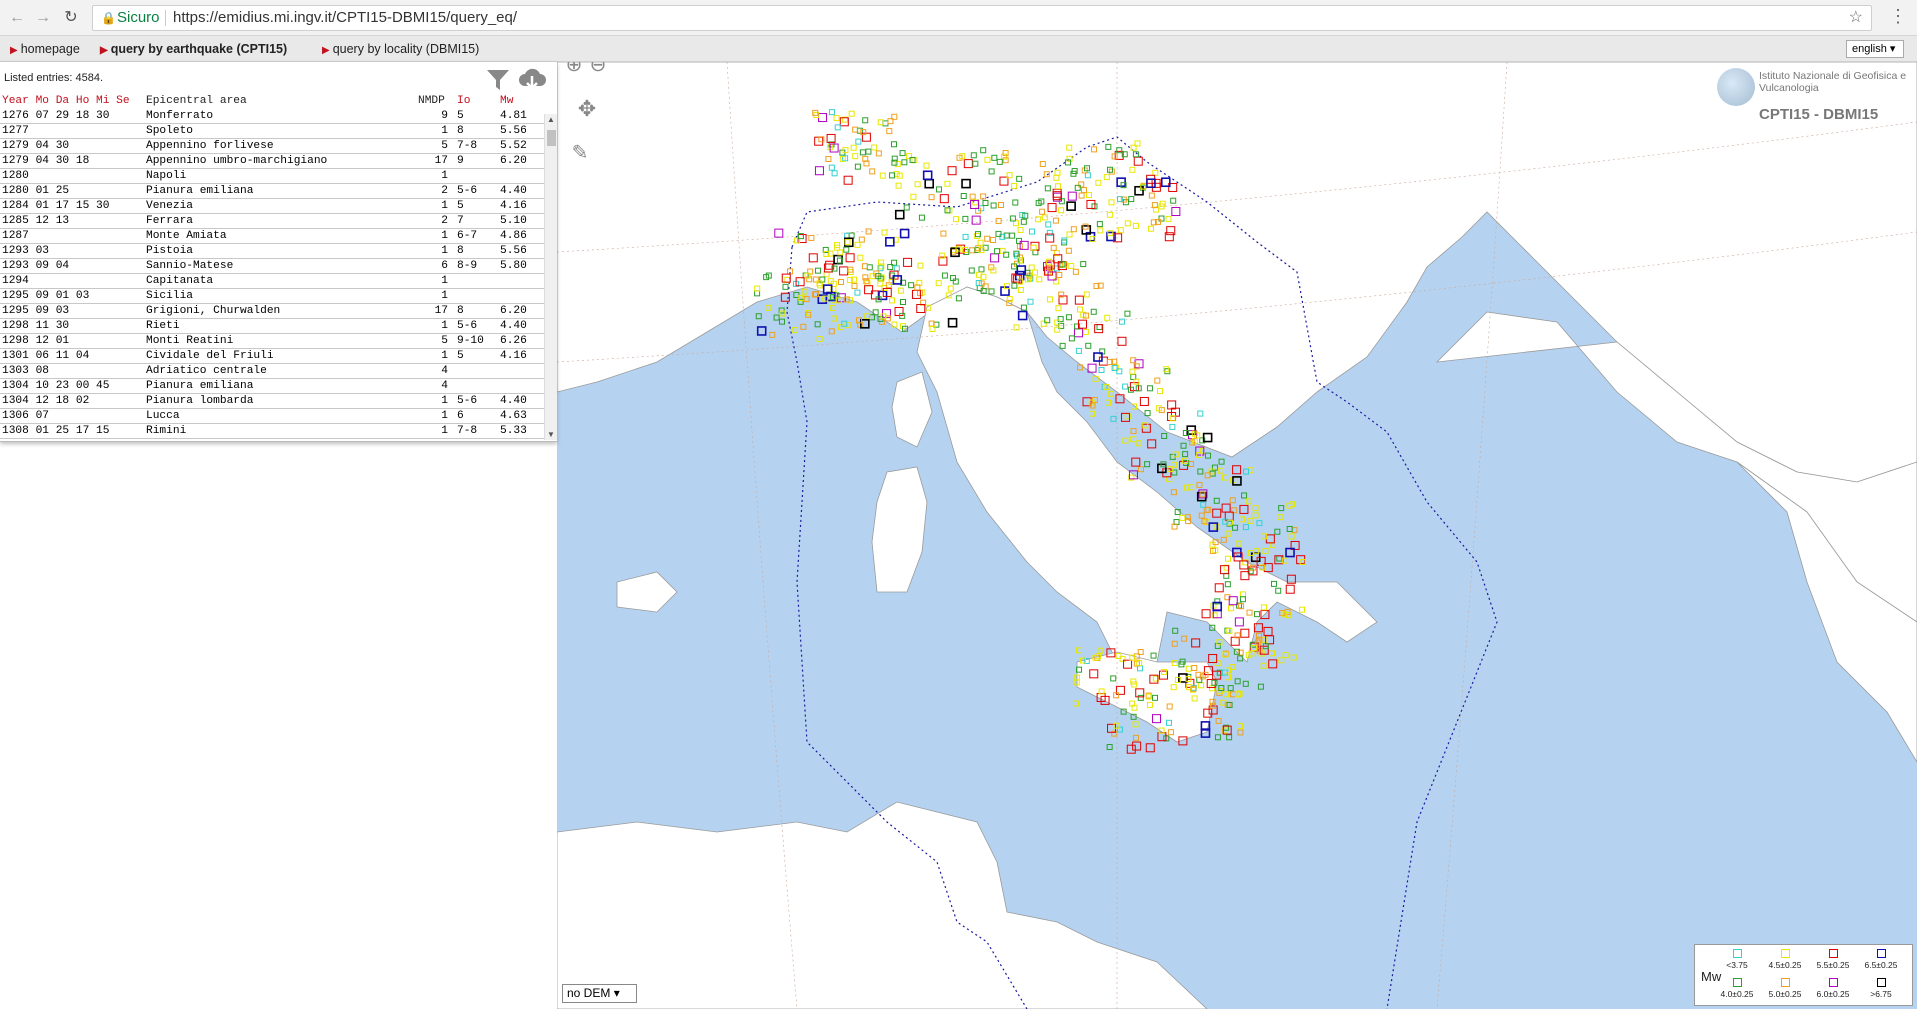 The height and width of the screenshot is (1009, 1917). Describe the element at coordinates (273, 131) in the screenshot. I see `table-row: 1277 Spoleto 1 8 5.56` at that location.